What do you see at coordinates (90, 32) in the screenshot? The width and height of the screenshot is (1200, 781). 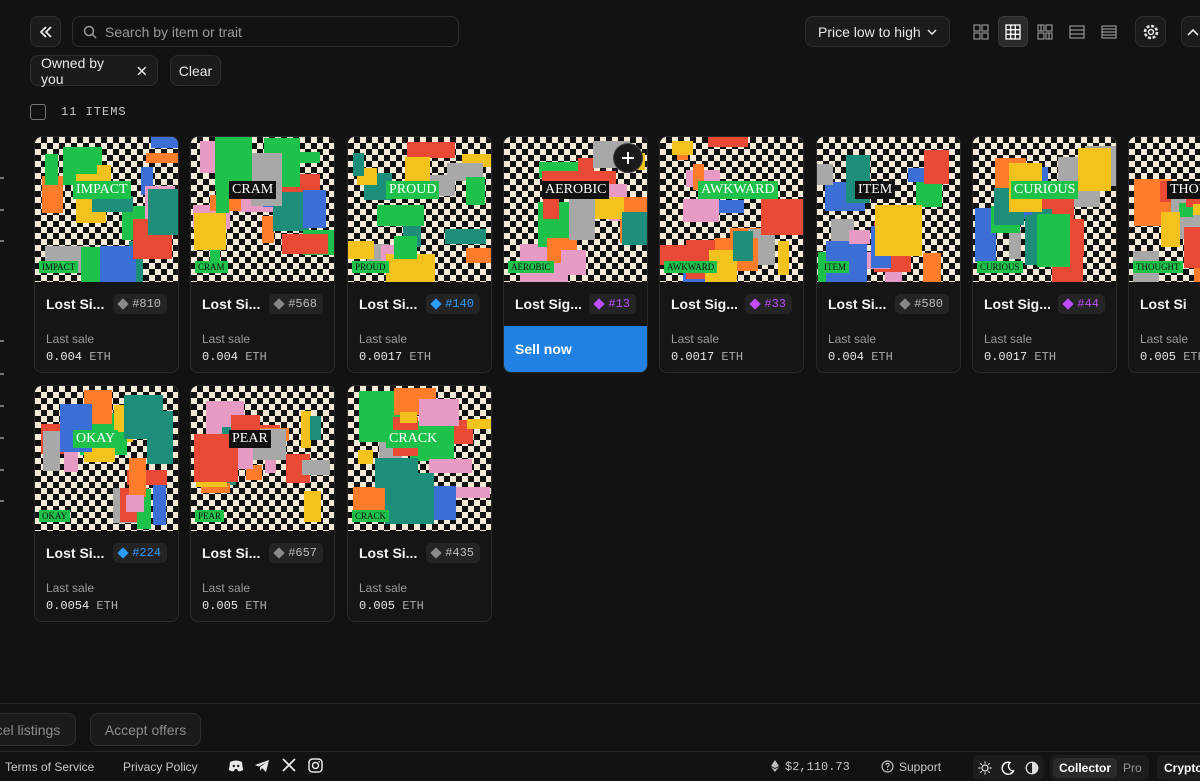 I see `search-icon` at bounding box center [90, 32].